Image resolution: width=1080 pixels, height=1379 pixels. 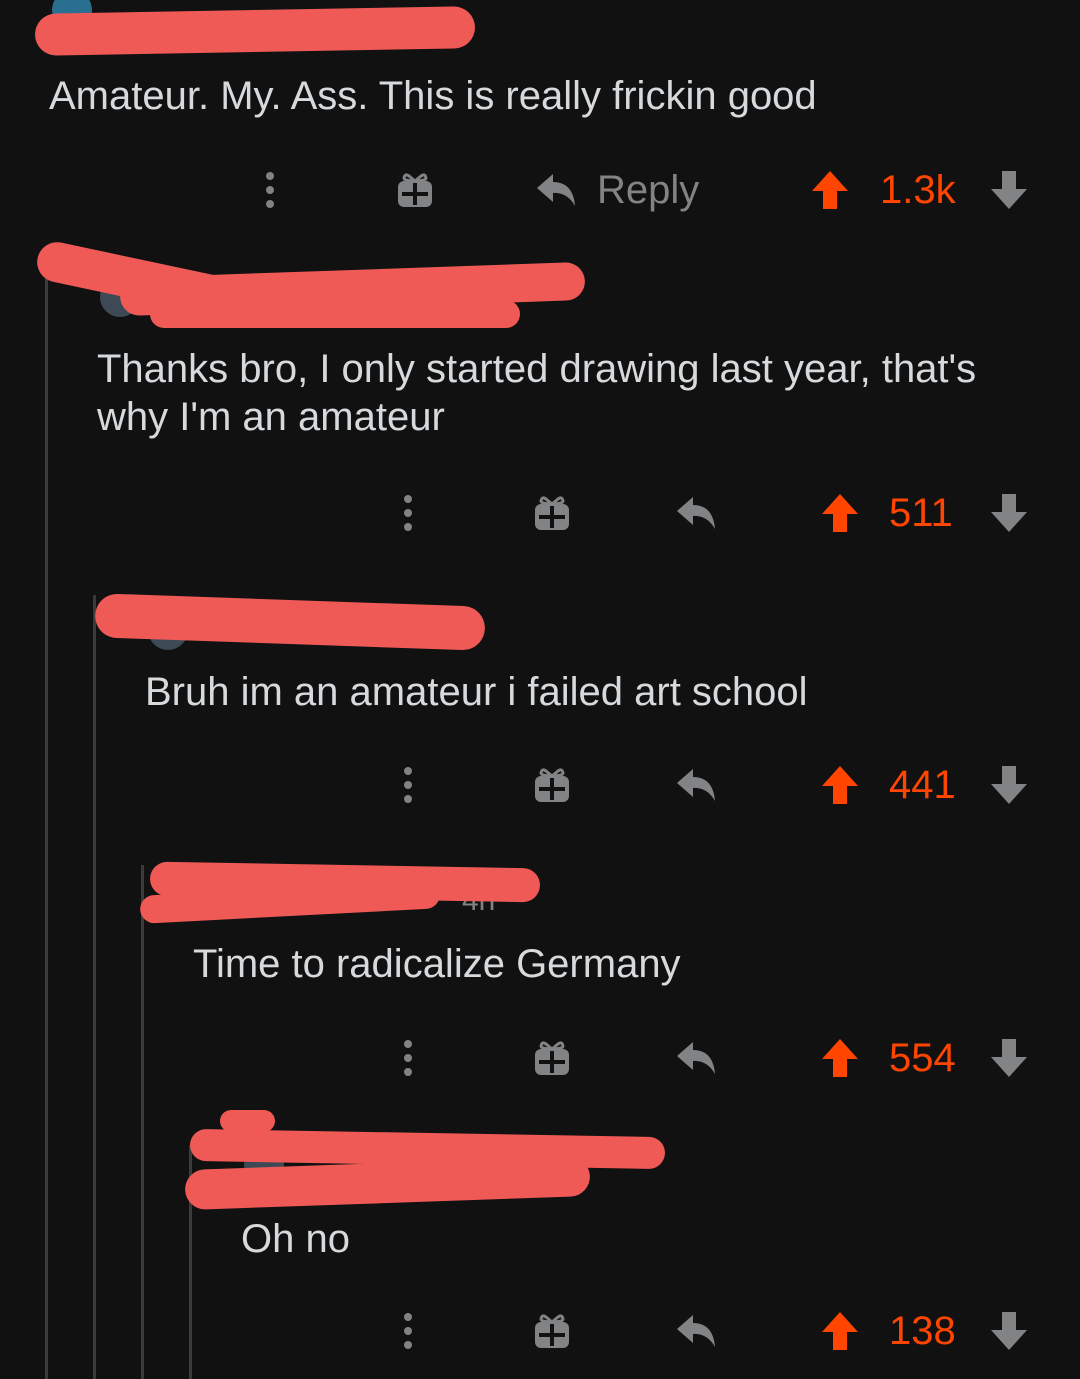 I want to click on reply-button: Reply, so click(x=635, y=190).